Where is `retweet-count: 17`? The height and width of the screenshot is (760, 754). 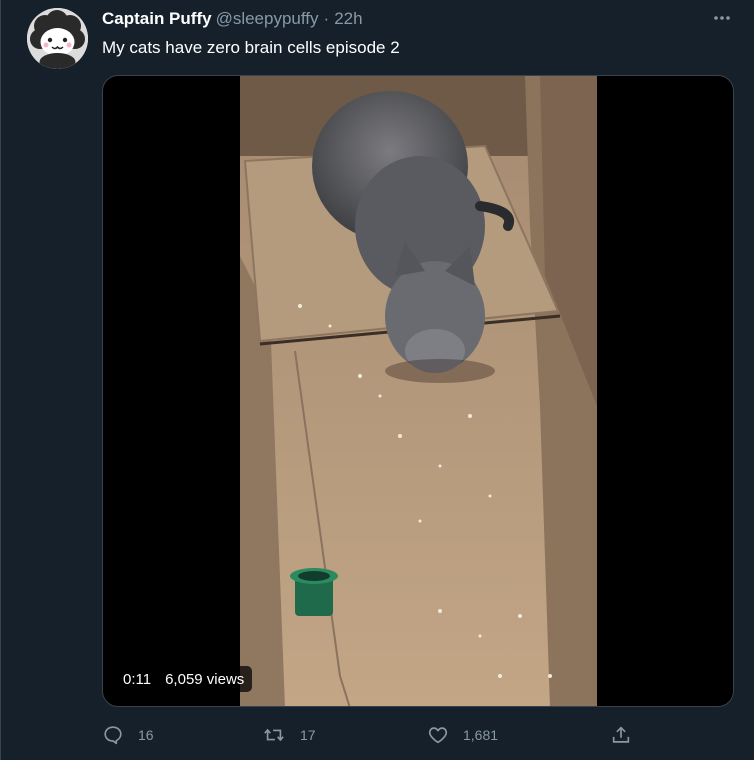
retweet-count: 17 is located at coordinates (308, 735).